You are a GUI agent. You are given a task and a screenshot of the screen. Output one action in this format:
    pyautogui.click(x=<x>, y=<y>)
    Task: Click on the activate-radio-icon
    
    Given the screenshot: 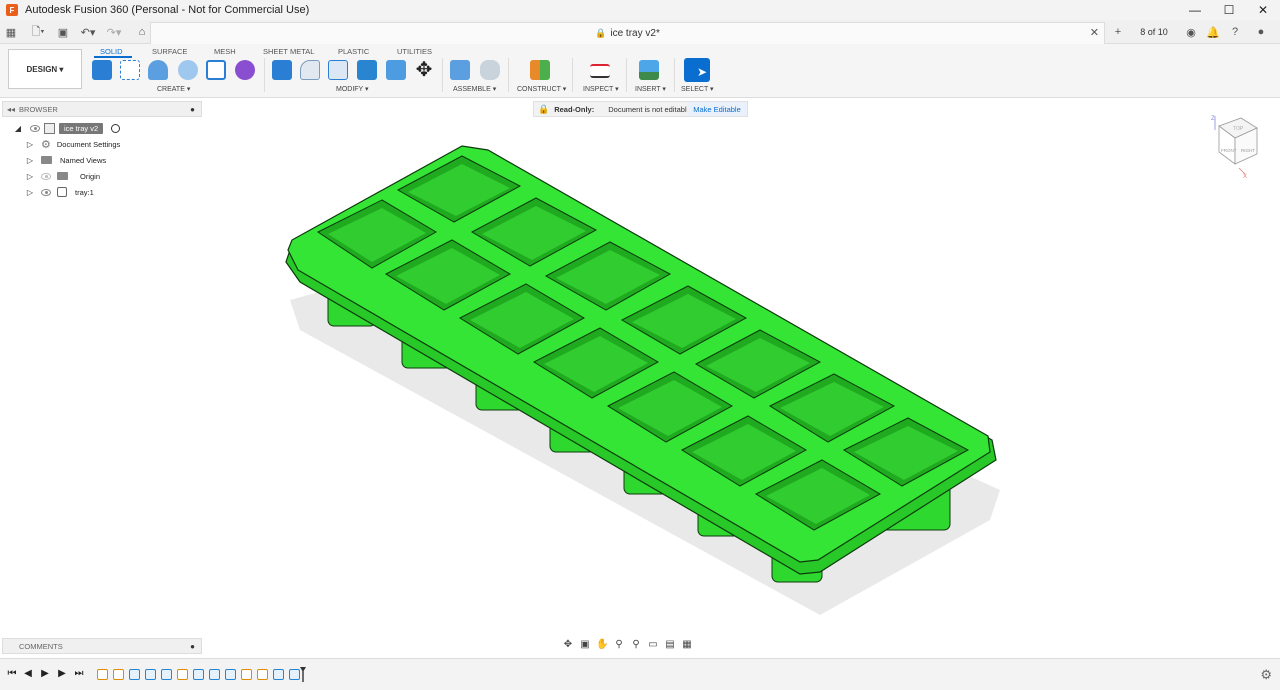 What is the action you would take?
    pyautogui.click(x=116, y=128)
    